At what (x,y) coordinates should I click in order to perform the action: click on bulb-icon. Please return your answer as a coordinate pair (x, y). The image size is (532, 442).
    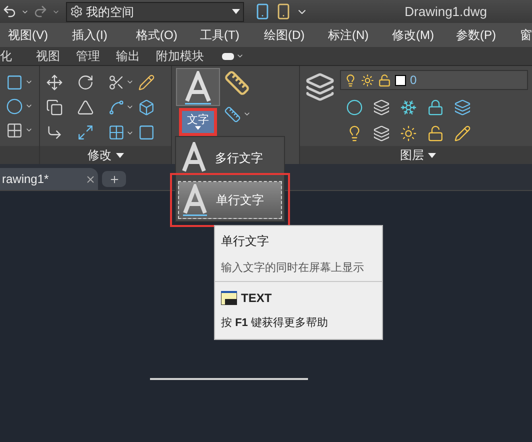
    Looking at the image, I should click on (350, 80).